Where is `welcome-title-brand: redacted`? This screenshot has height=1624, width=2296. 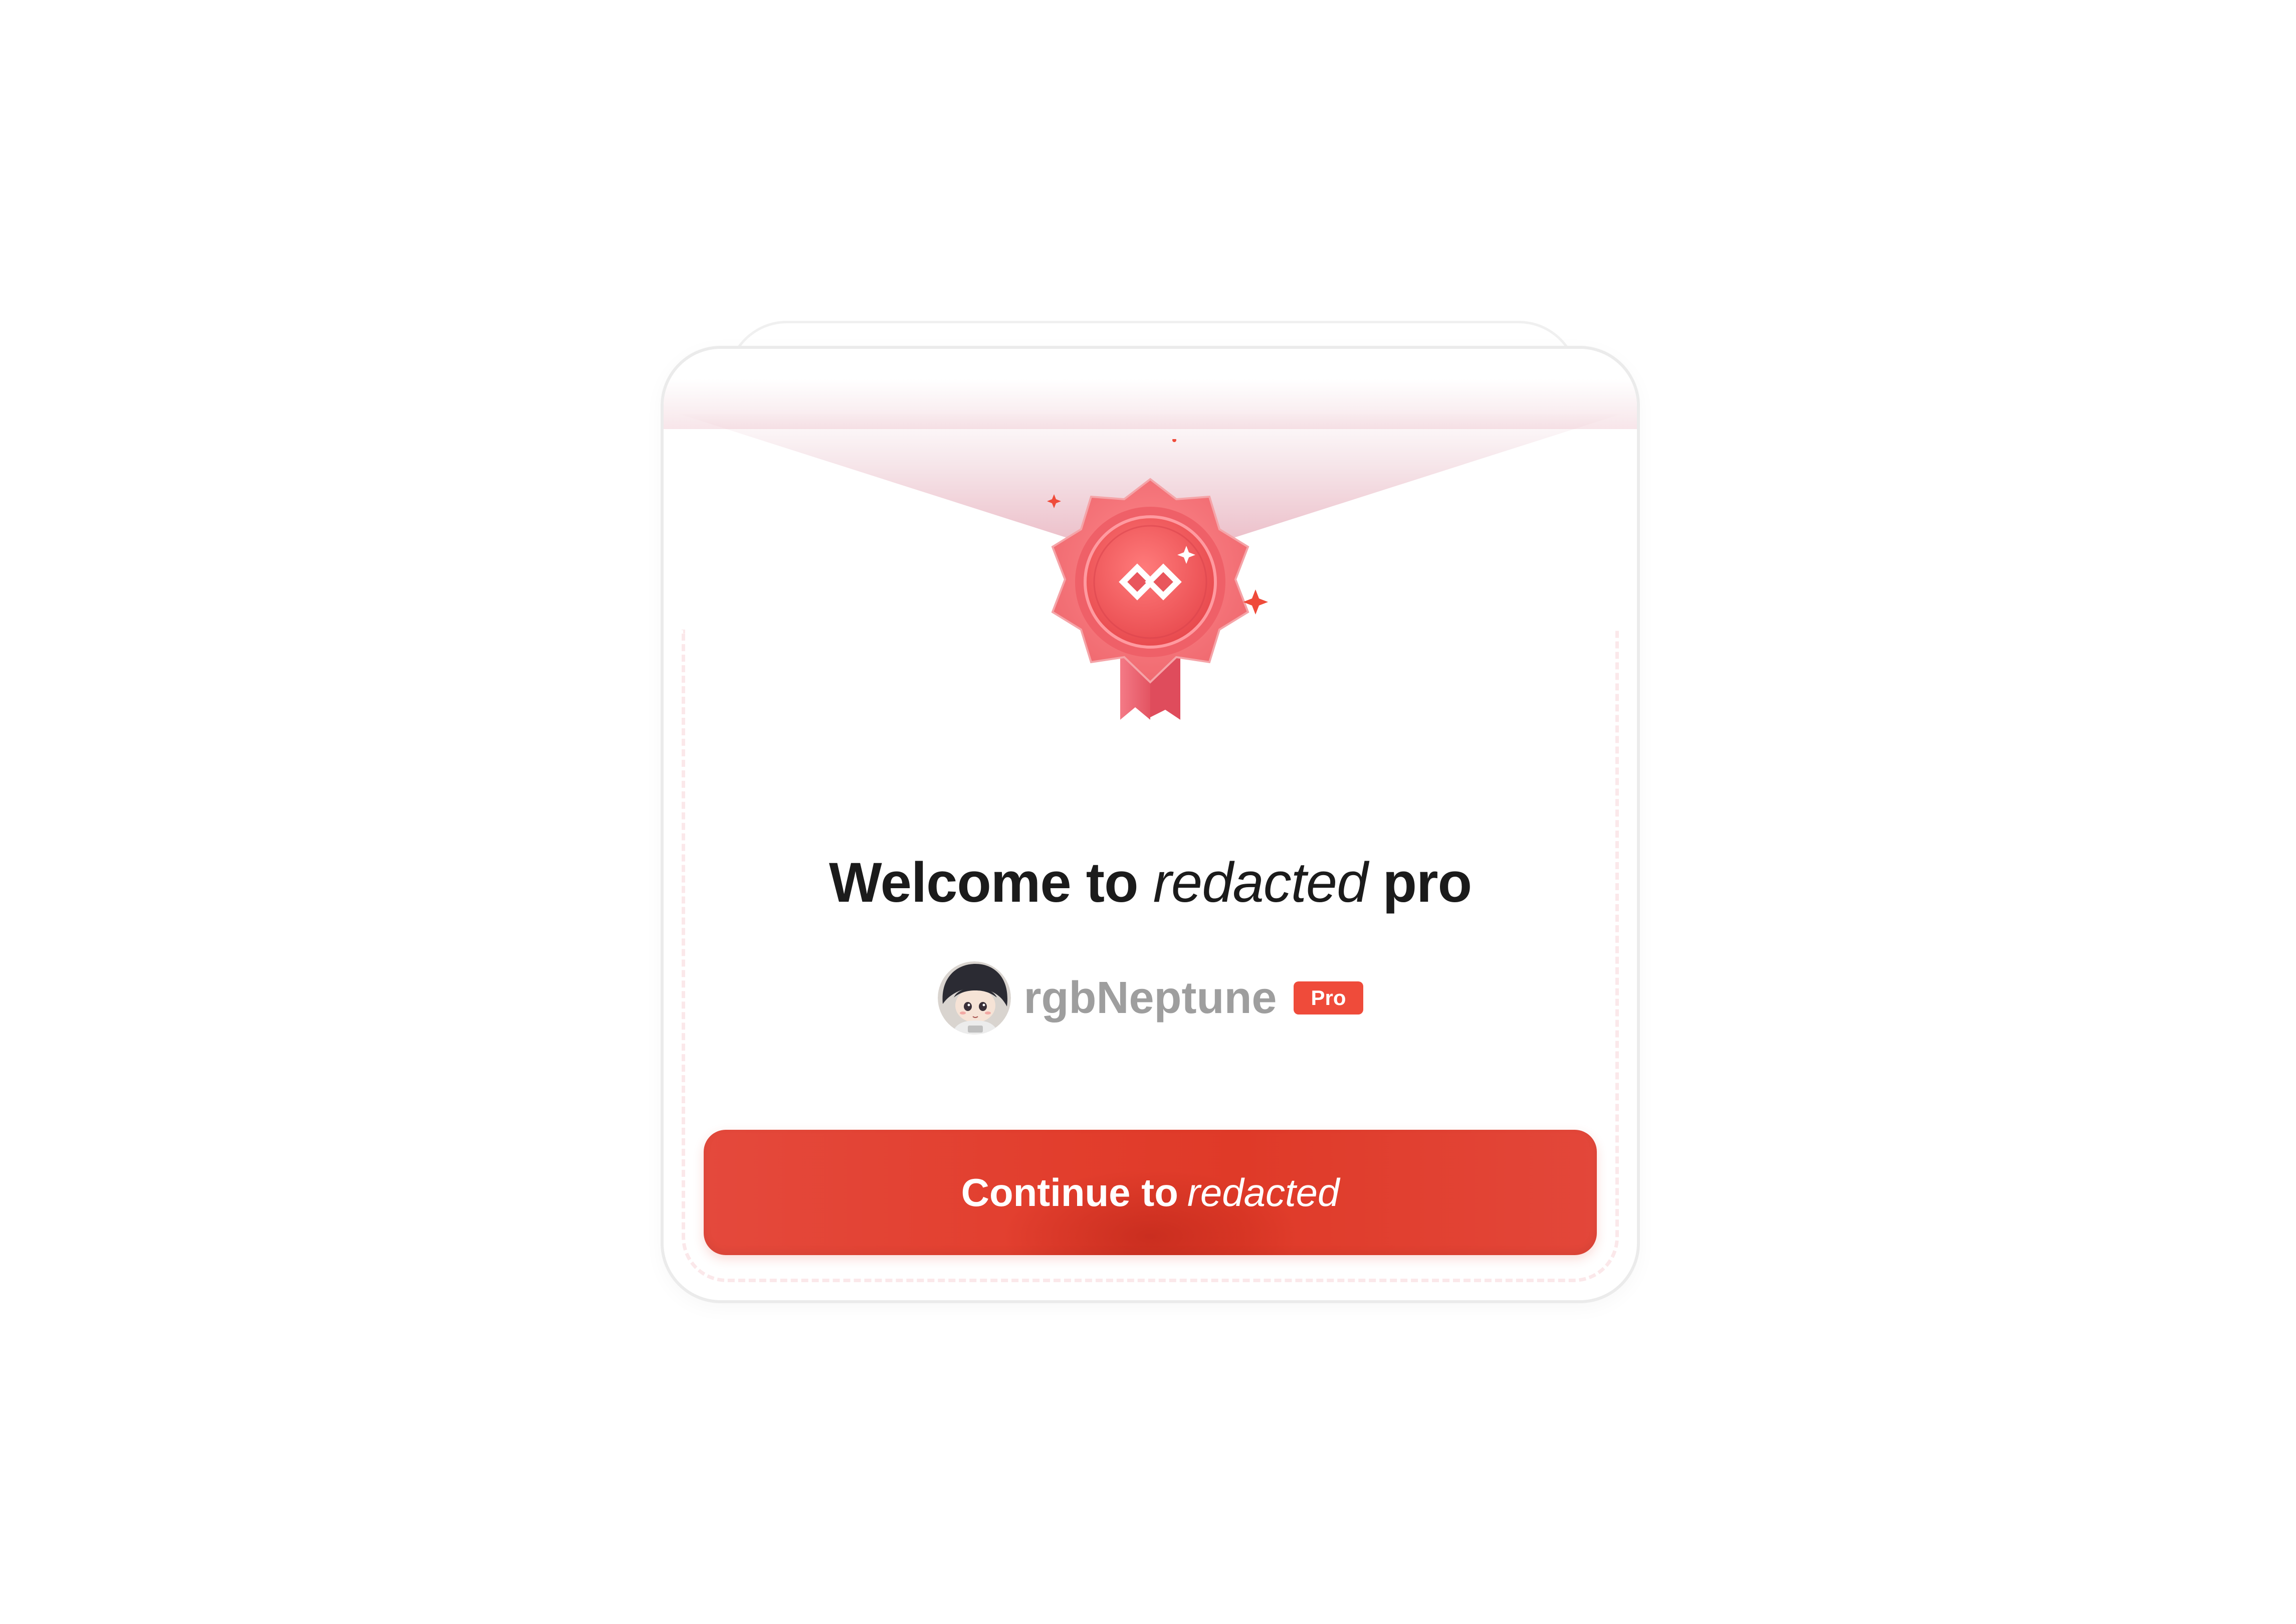
welcome-title-brand: redacted is located at coordinates (1260, 882).